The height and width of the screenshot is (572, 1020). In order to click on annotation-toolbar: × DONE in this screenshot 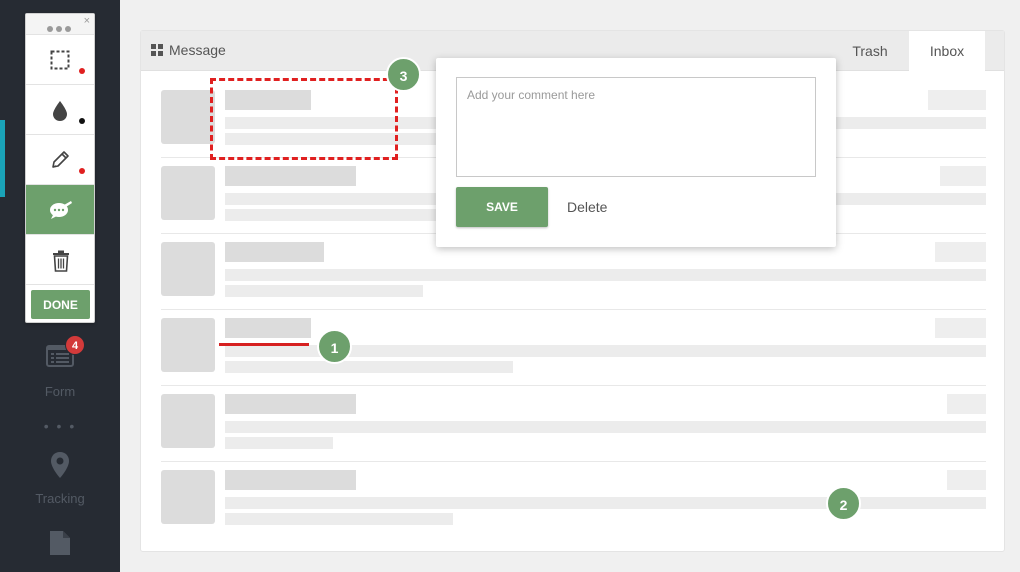, I will do `click(60, 168)`.